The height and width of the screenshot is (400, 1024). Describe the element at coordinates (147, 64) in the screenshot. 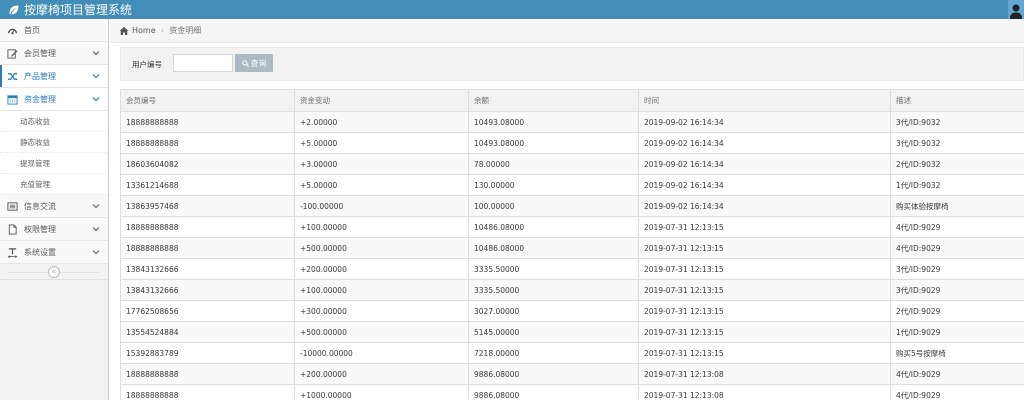

I see `user-id-label: 用户编号` at that location.